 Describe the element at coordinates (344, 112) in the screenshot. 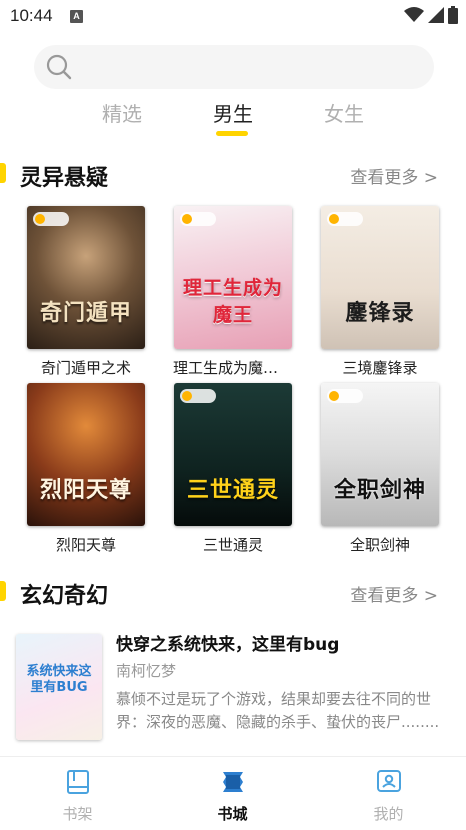

I see `tab-female: 女生` at that location.